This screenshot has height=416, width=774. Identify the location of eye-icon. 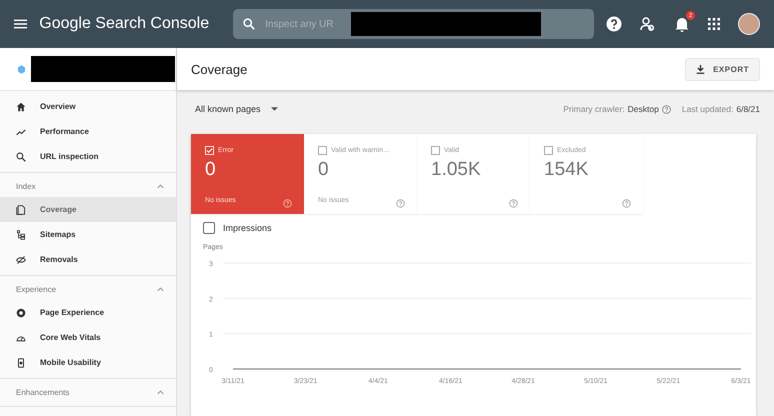
(21, 259).